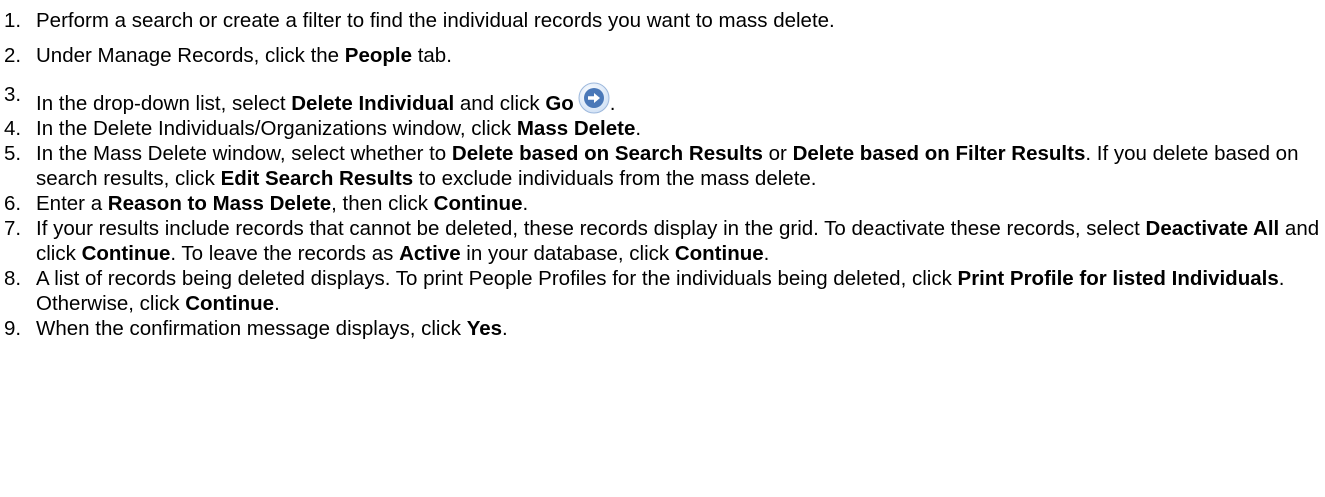  Describe the element at coordinates (190, 55) in the screenshot. I see `step-text-run: Under Manage Records, click the` at that location.